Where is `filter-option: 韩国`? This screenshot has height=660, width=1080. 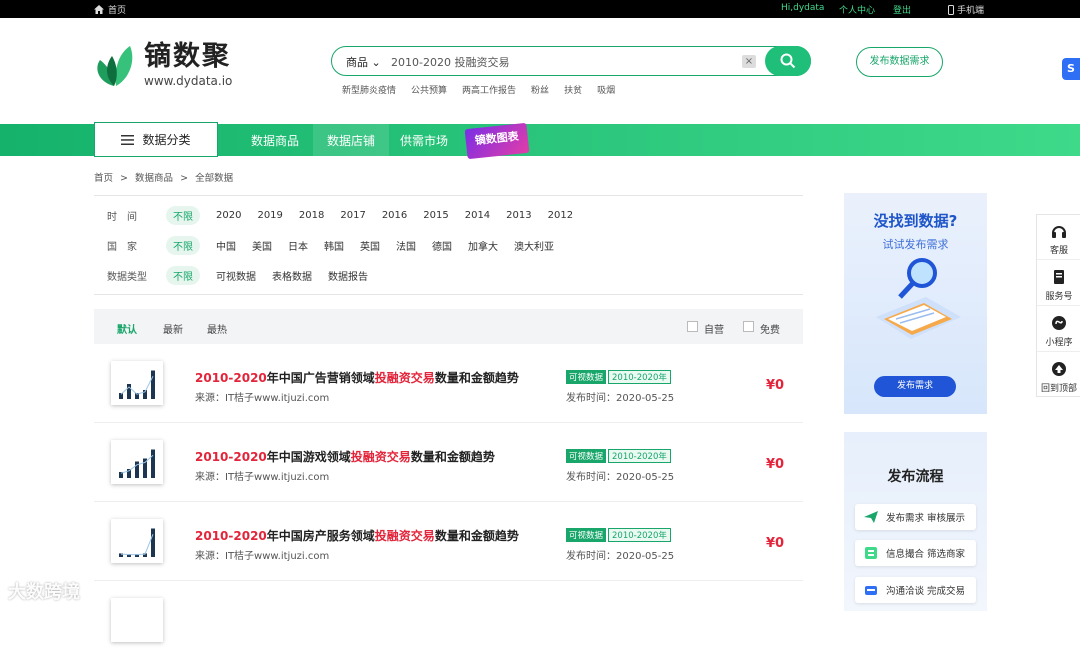
filter-option: 韩国 is located at coordinates (334, 245).